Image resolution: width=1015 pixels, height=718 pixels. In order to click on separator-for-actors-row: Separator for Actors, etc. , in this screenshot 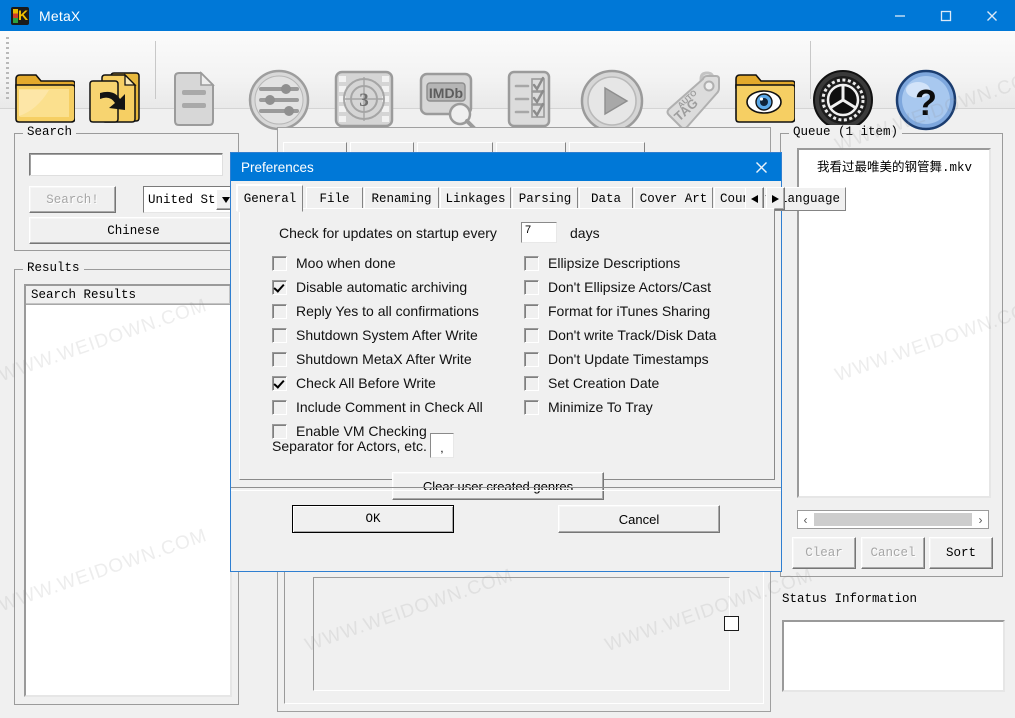, I will do `click(363, 445)`.